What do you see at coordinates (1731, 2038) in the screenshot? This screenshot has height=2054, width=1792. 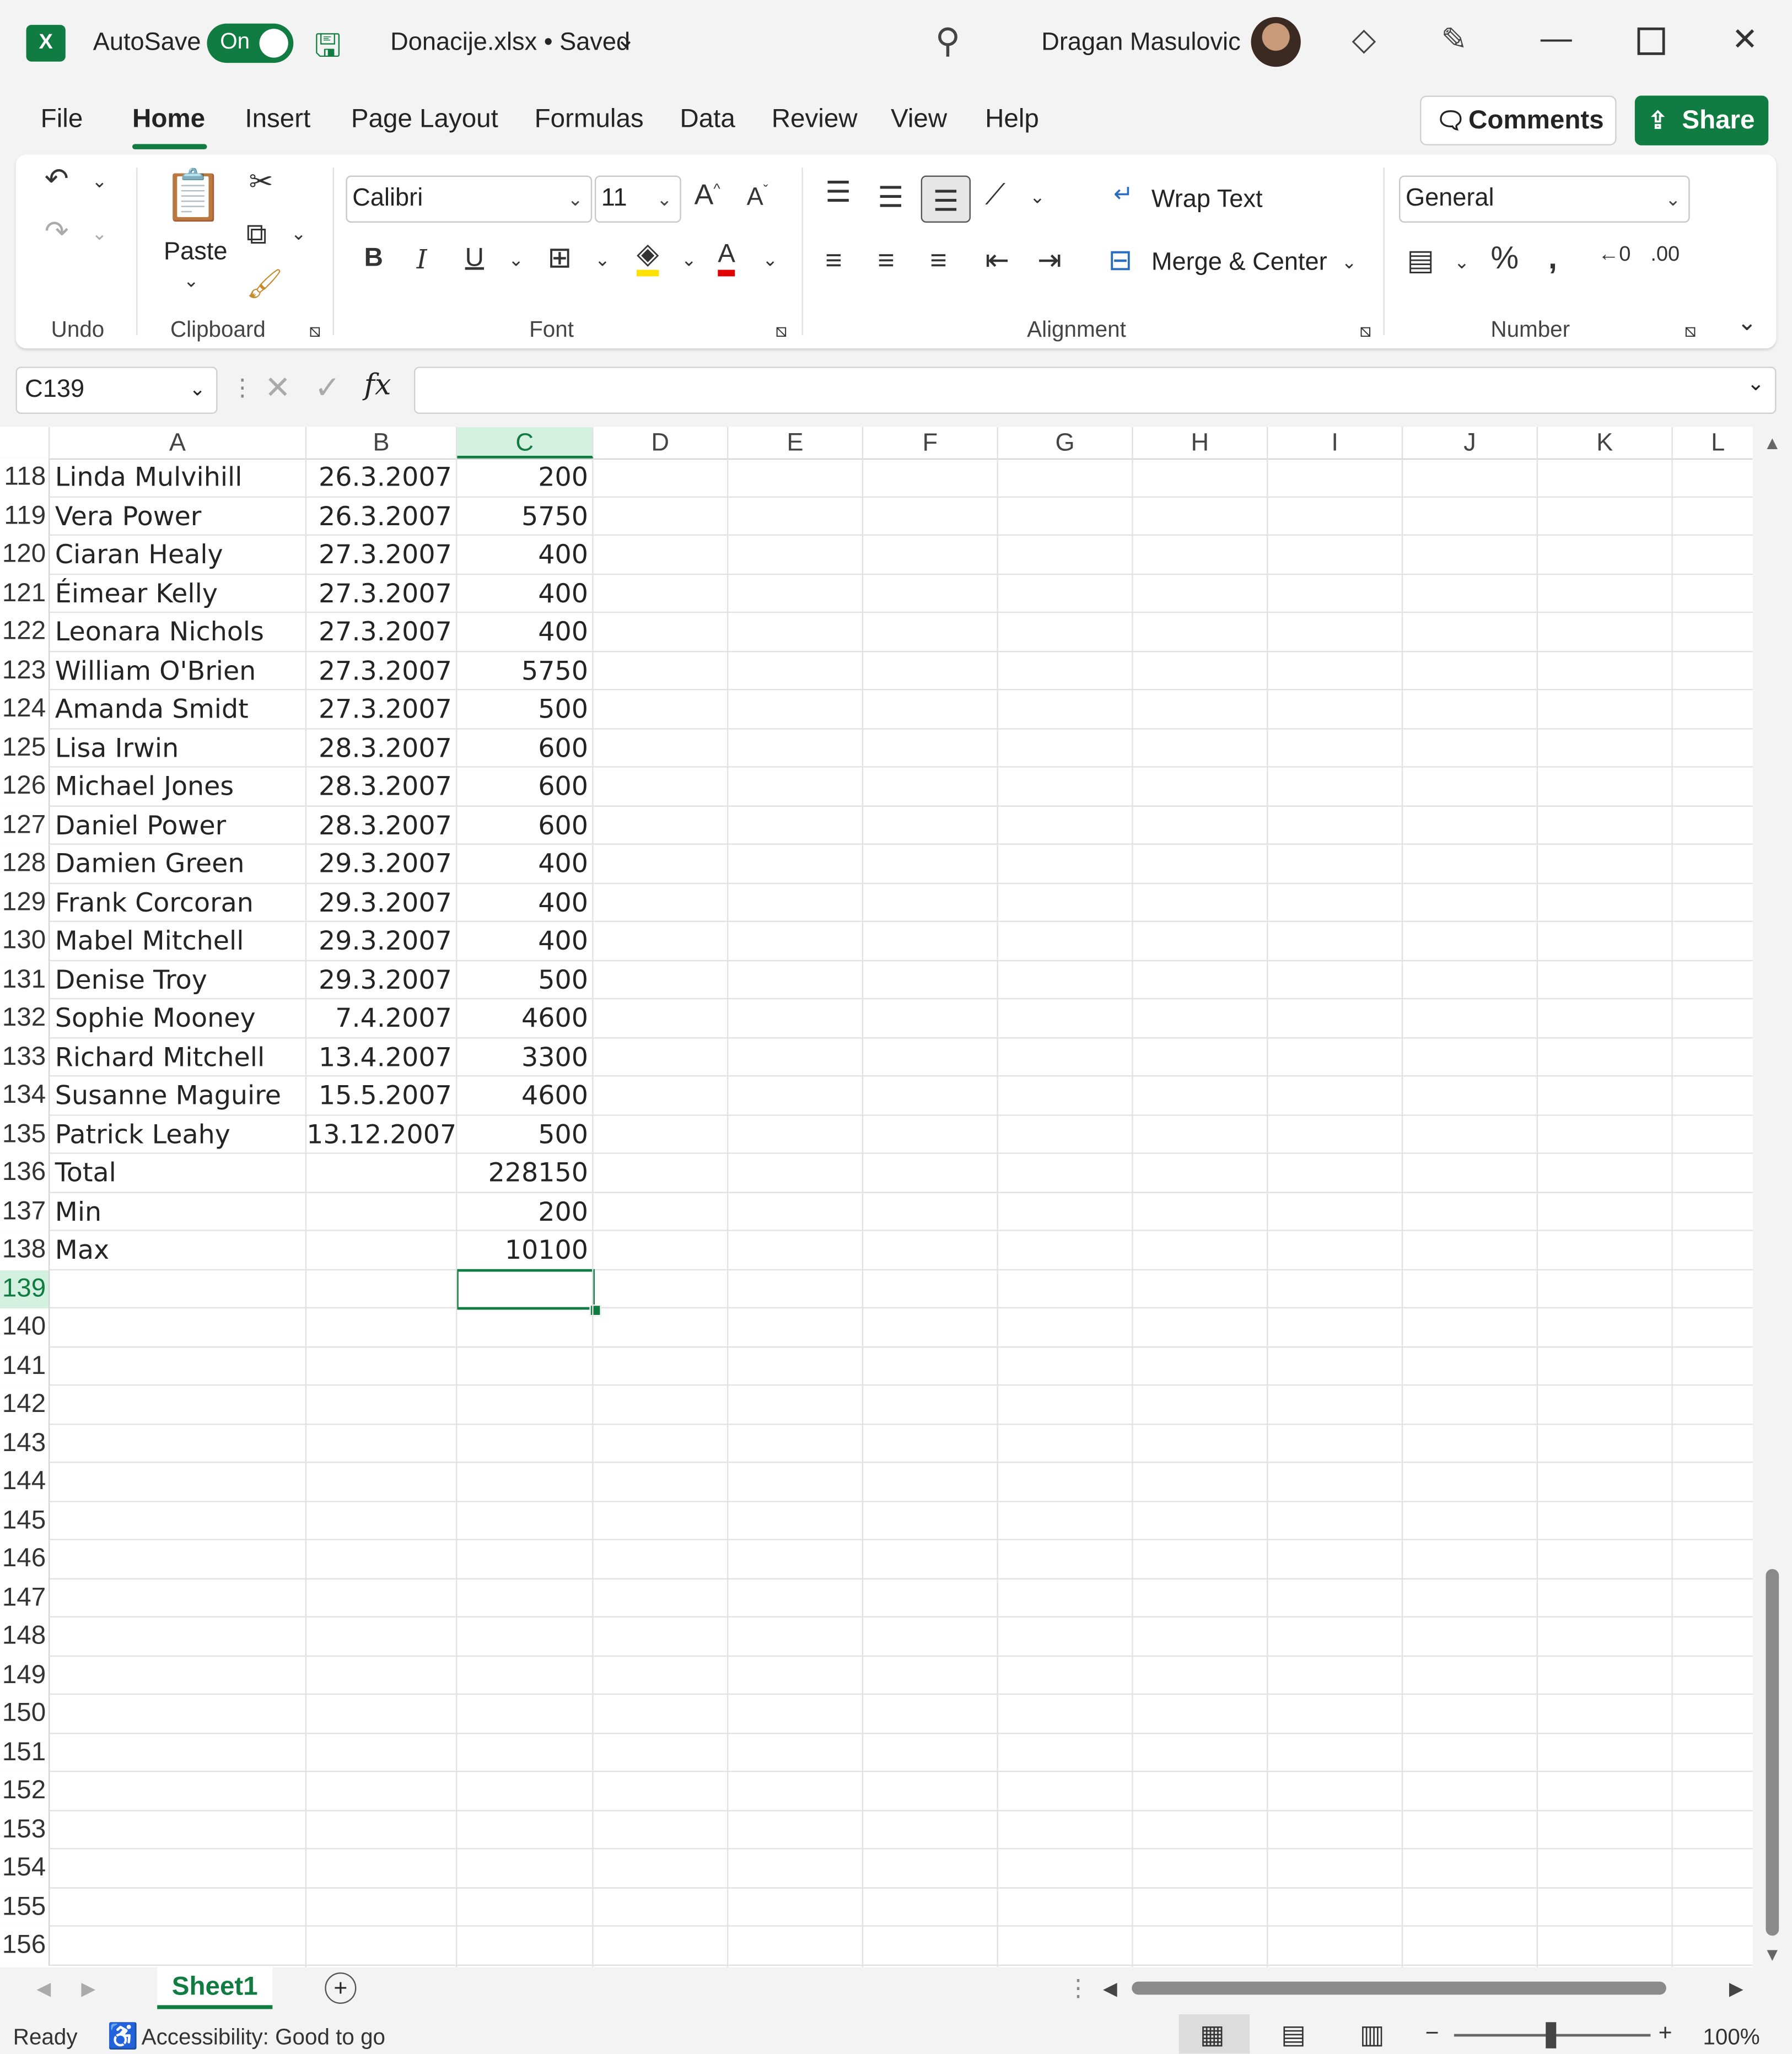 I see `zoom-level: 100%` at bounding box center [1731, 2038].